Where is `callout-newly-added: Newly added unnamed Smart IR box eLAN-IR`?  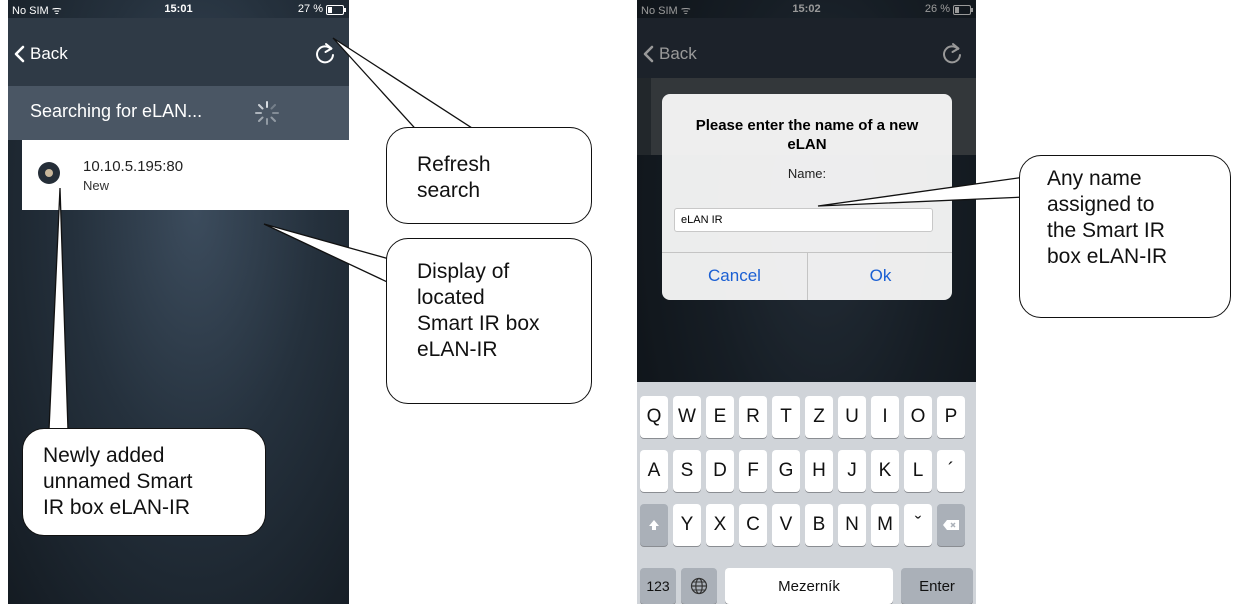 callout-newly-added: Newly added unnamed Smart IR box eLAN-IR is located at coordinates (144, 482).